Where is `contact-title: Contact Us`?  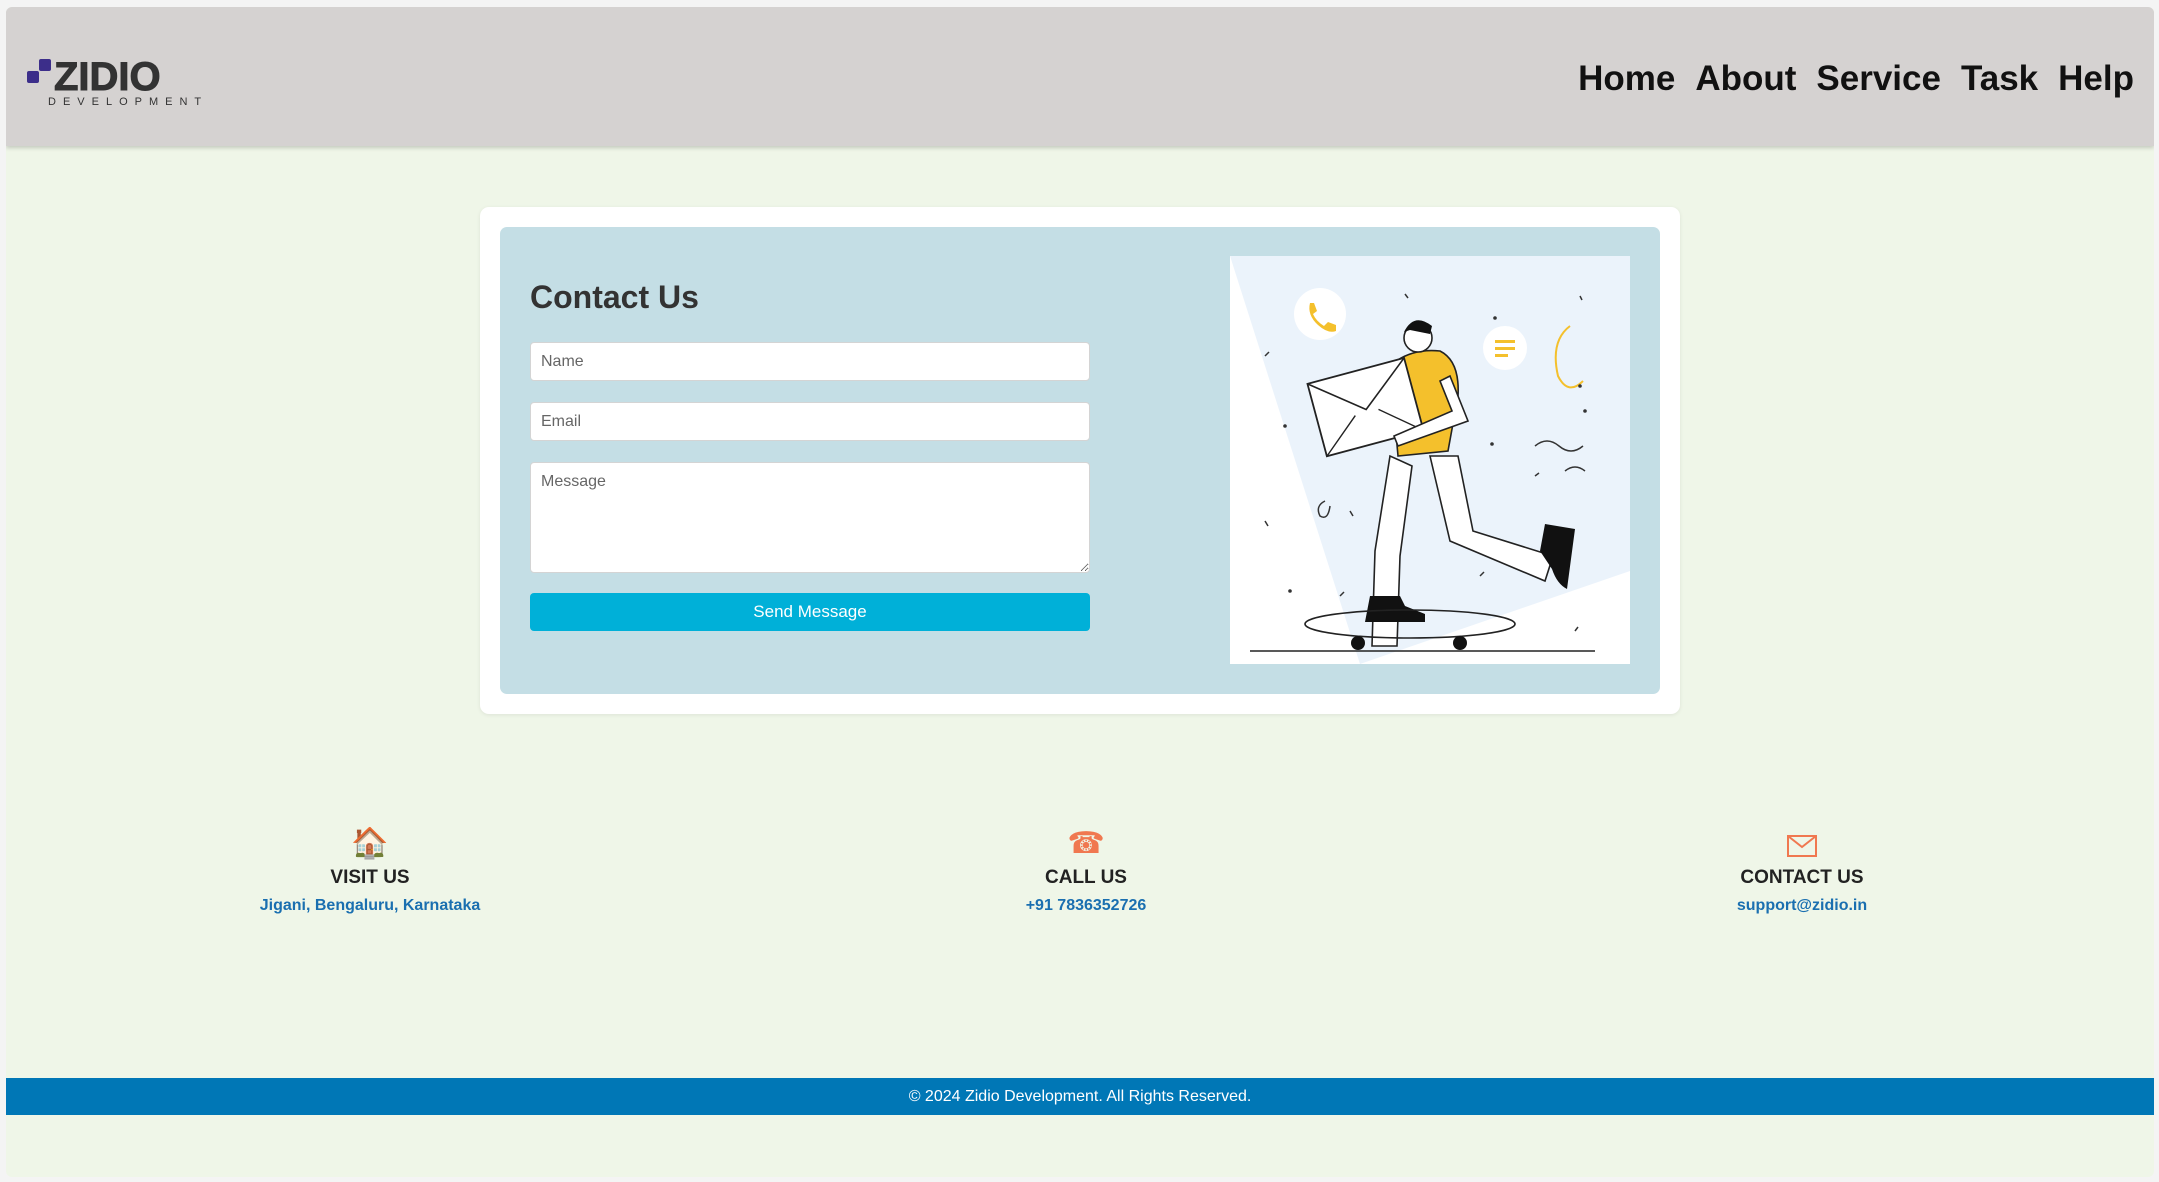 contact-title: Contact Us is located at coordinates (614, 297).